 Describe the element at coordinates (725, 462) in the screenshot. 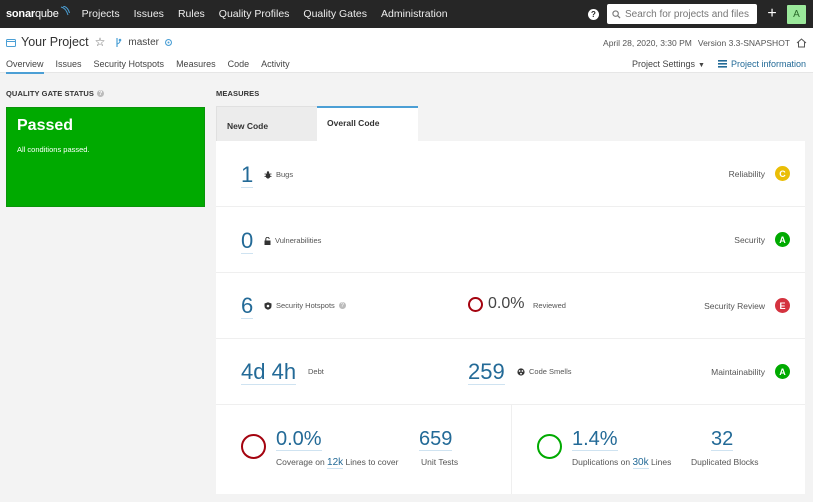

I see `duplicated-blocks-label: Duplicated Blocks` at that location.